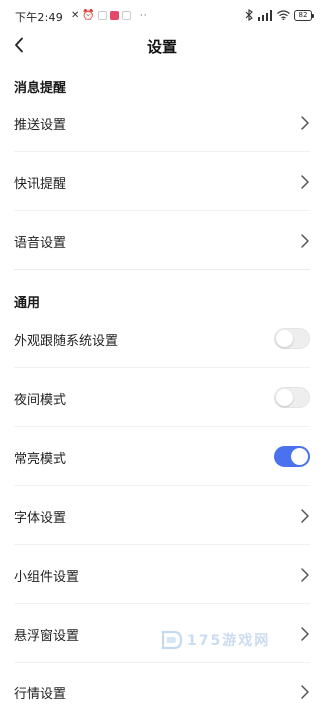  I want to click on row-label: 夜间模式, so click(40, 400).